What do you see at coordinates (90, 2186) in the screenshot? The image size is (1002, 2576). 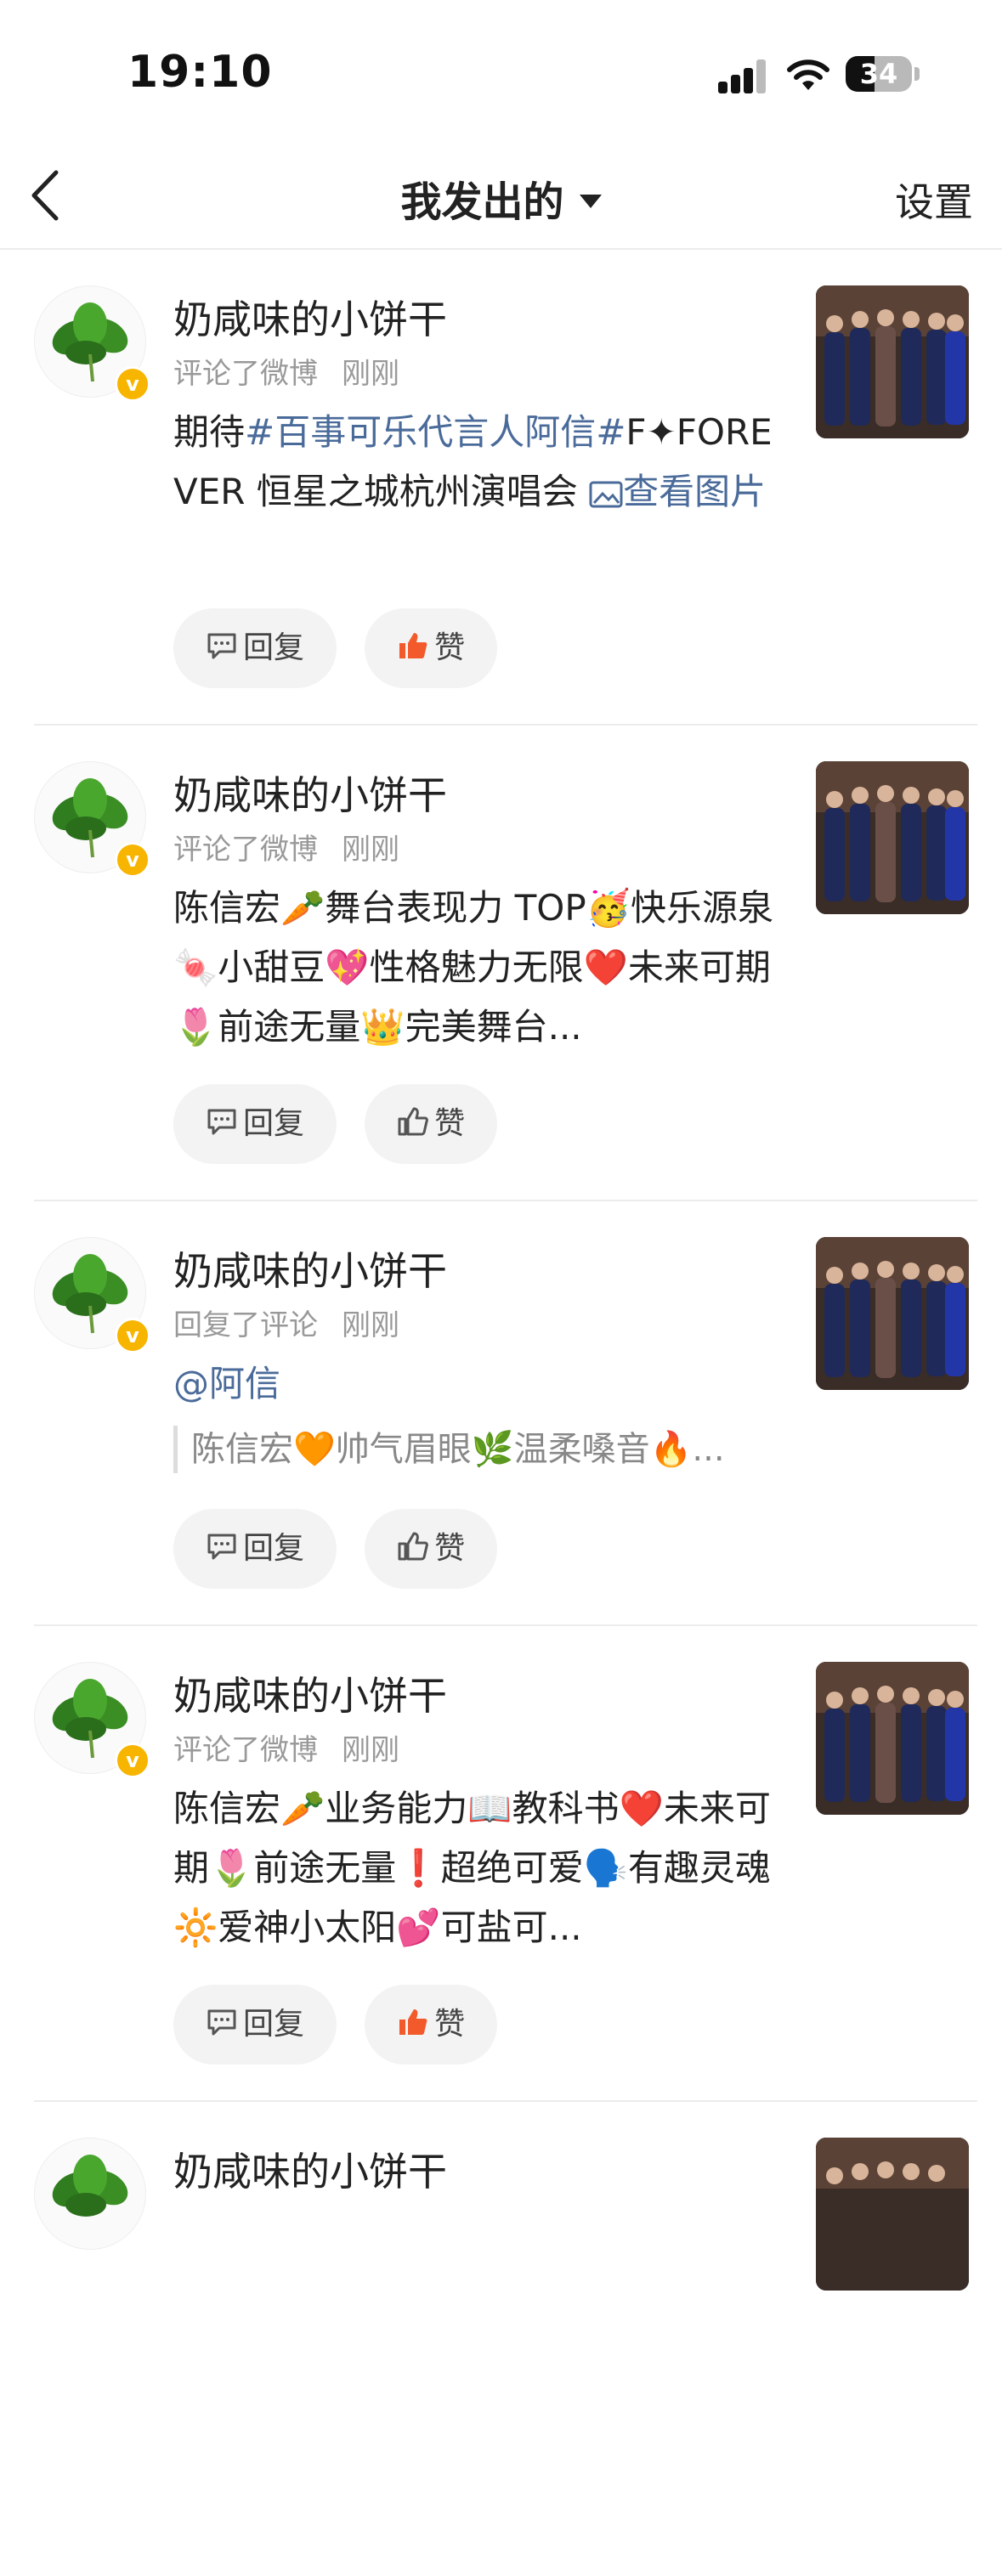 I see `leaf-avatar-icon` at bounding box center [90, 2186].